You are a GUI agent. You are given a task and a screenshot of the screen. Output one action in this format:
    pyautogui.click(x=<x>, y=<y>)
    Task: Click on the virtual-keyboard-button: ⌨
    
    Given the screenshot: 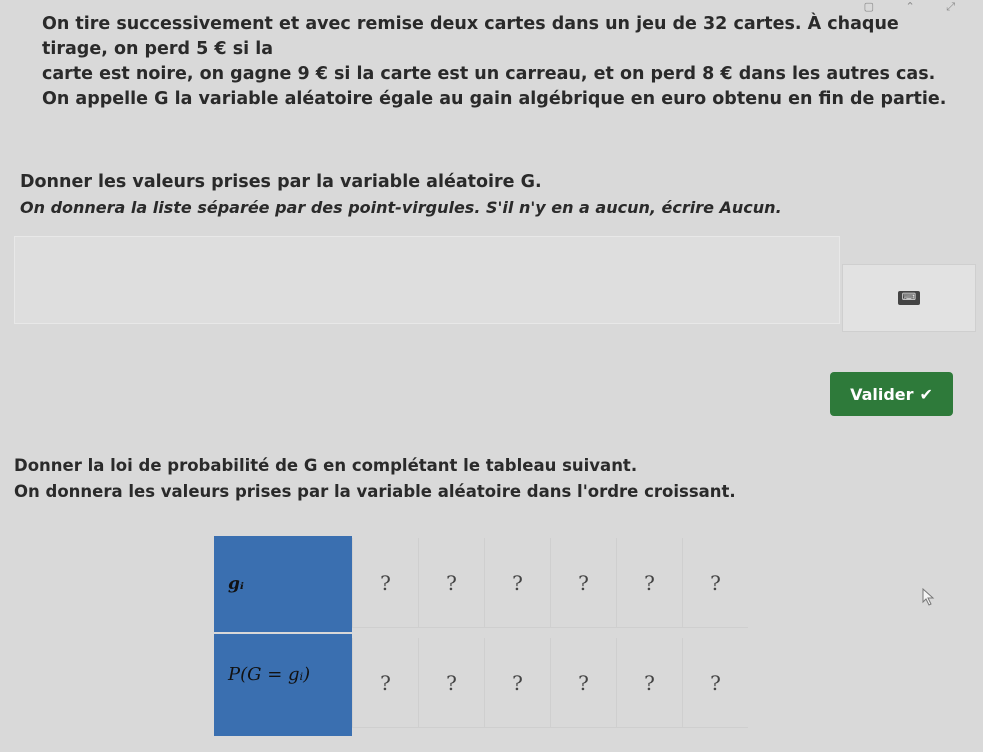 What is the action you would take?
    pyautogui.click(x=909, y=298)
    